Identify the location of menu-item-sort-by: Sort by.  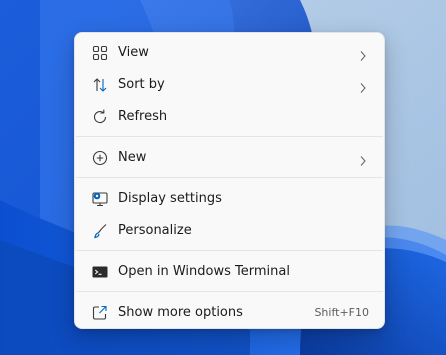
(229, 85).